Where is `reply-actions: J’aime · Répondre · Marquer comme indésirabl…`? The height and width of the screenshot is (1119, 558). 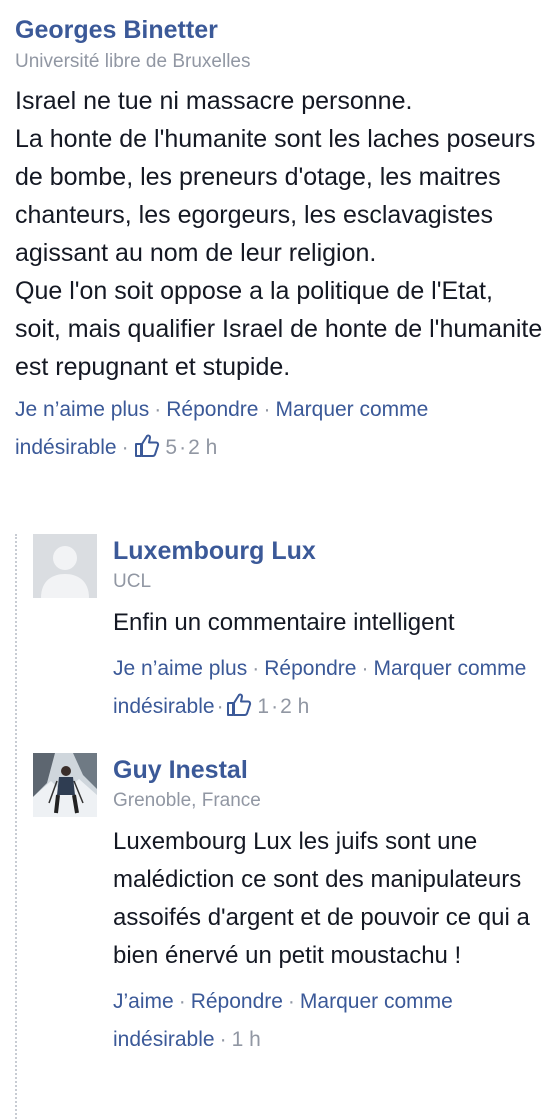 reply-actions: J’aime · Répondre · Marquer comme indésirabl… is located at coordinates (333, 1021).